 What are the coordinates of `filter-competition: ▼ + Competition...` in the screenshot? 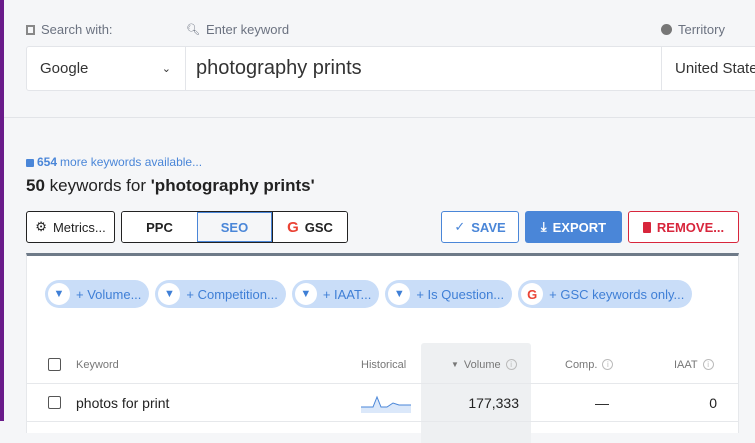 It's located at (220, 294).